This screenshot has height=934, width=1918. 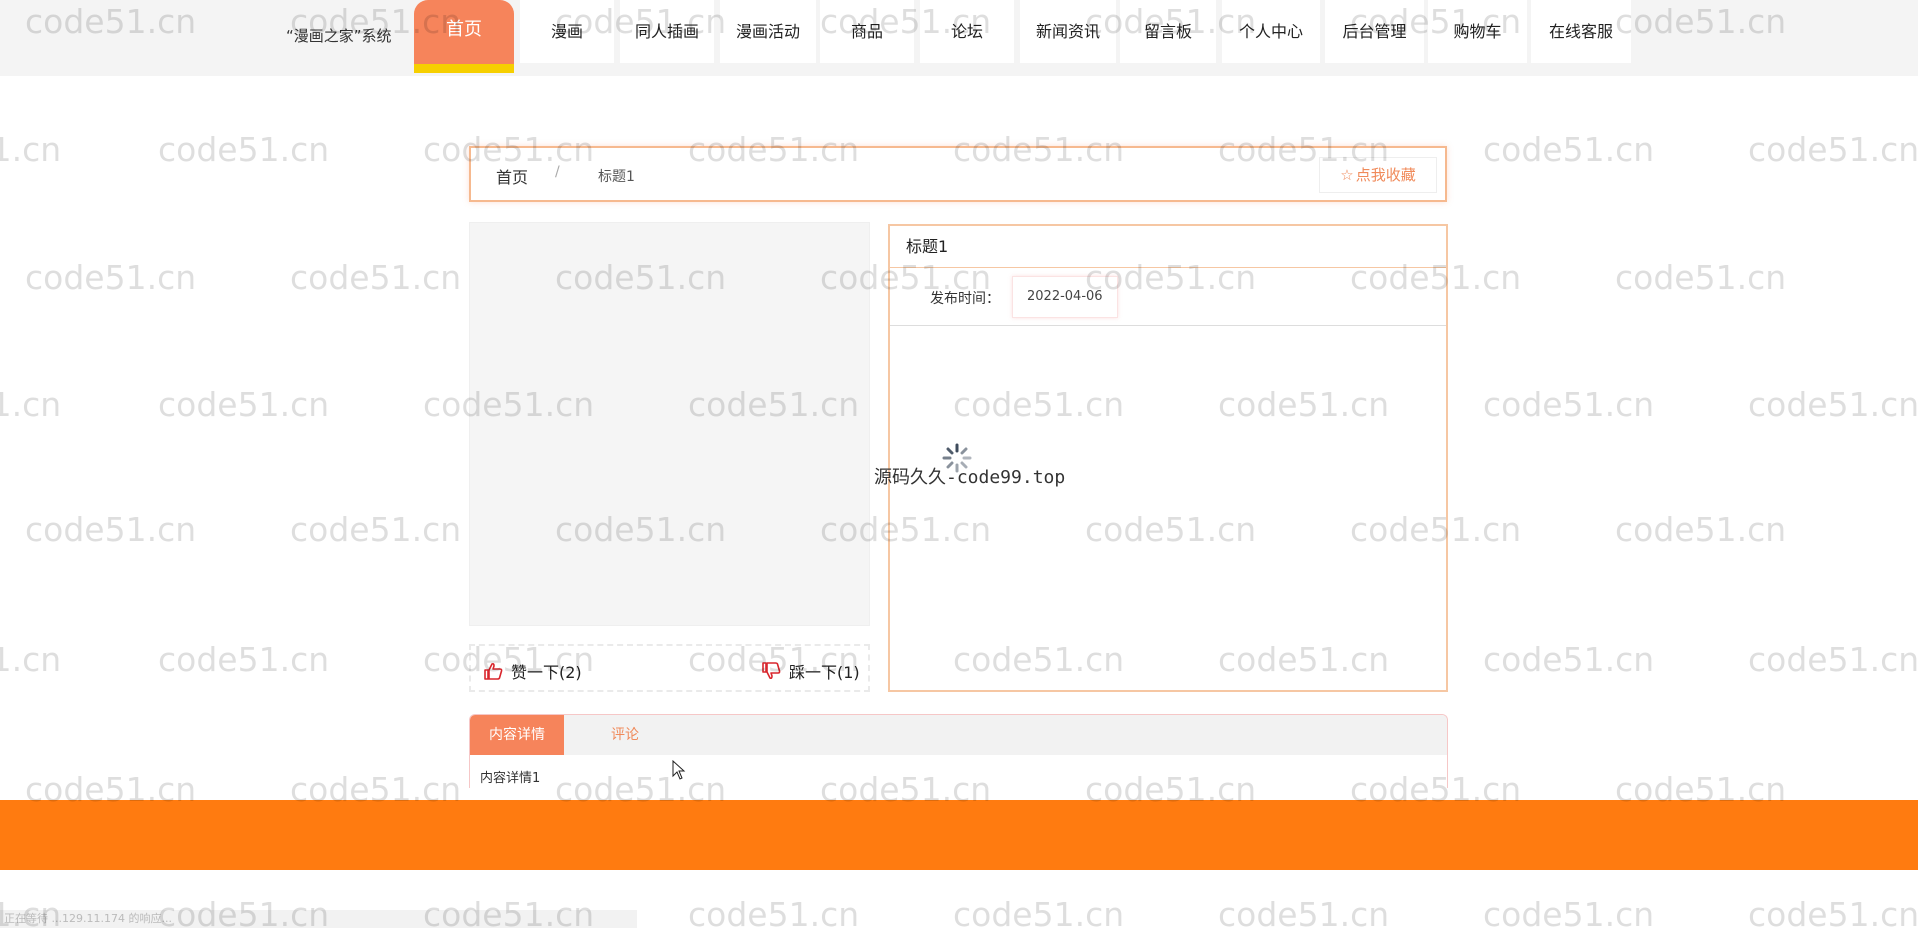 What do you see at coordinates (625, 735) in the screenshot?
I see `tab-comments: 评论` at bounding box center [625, 735].